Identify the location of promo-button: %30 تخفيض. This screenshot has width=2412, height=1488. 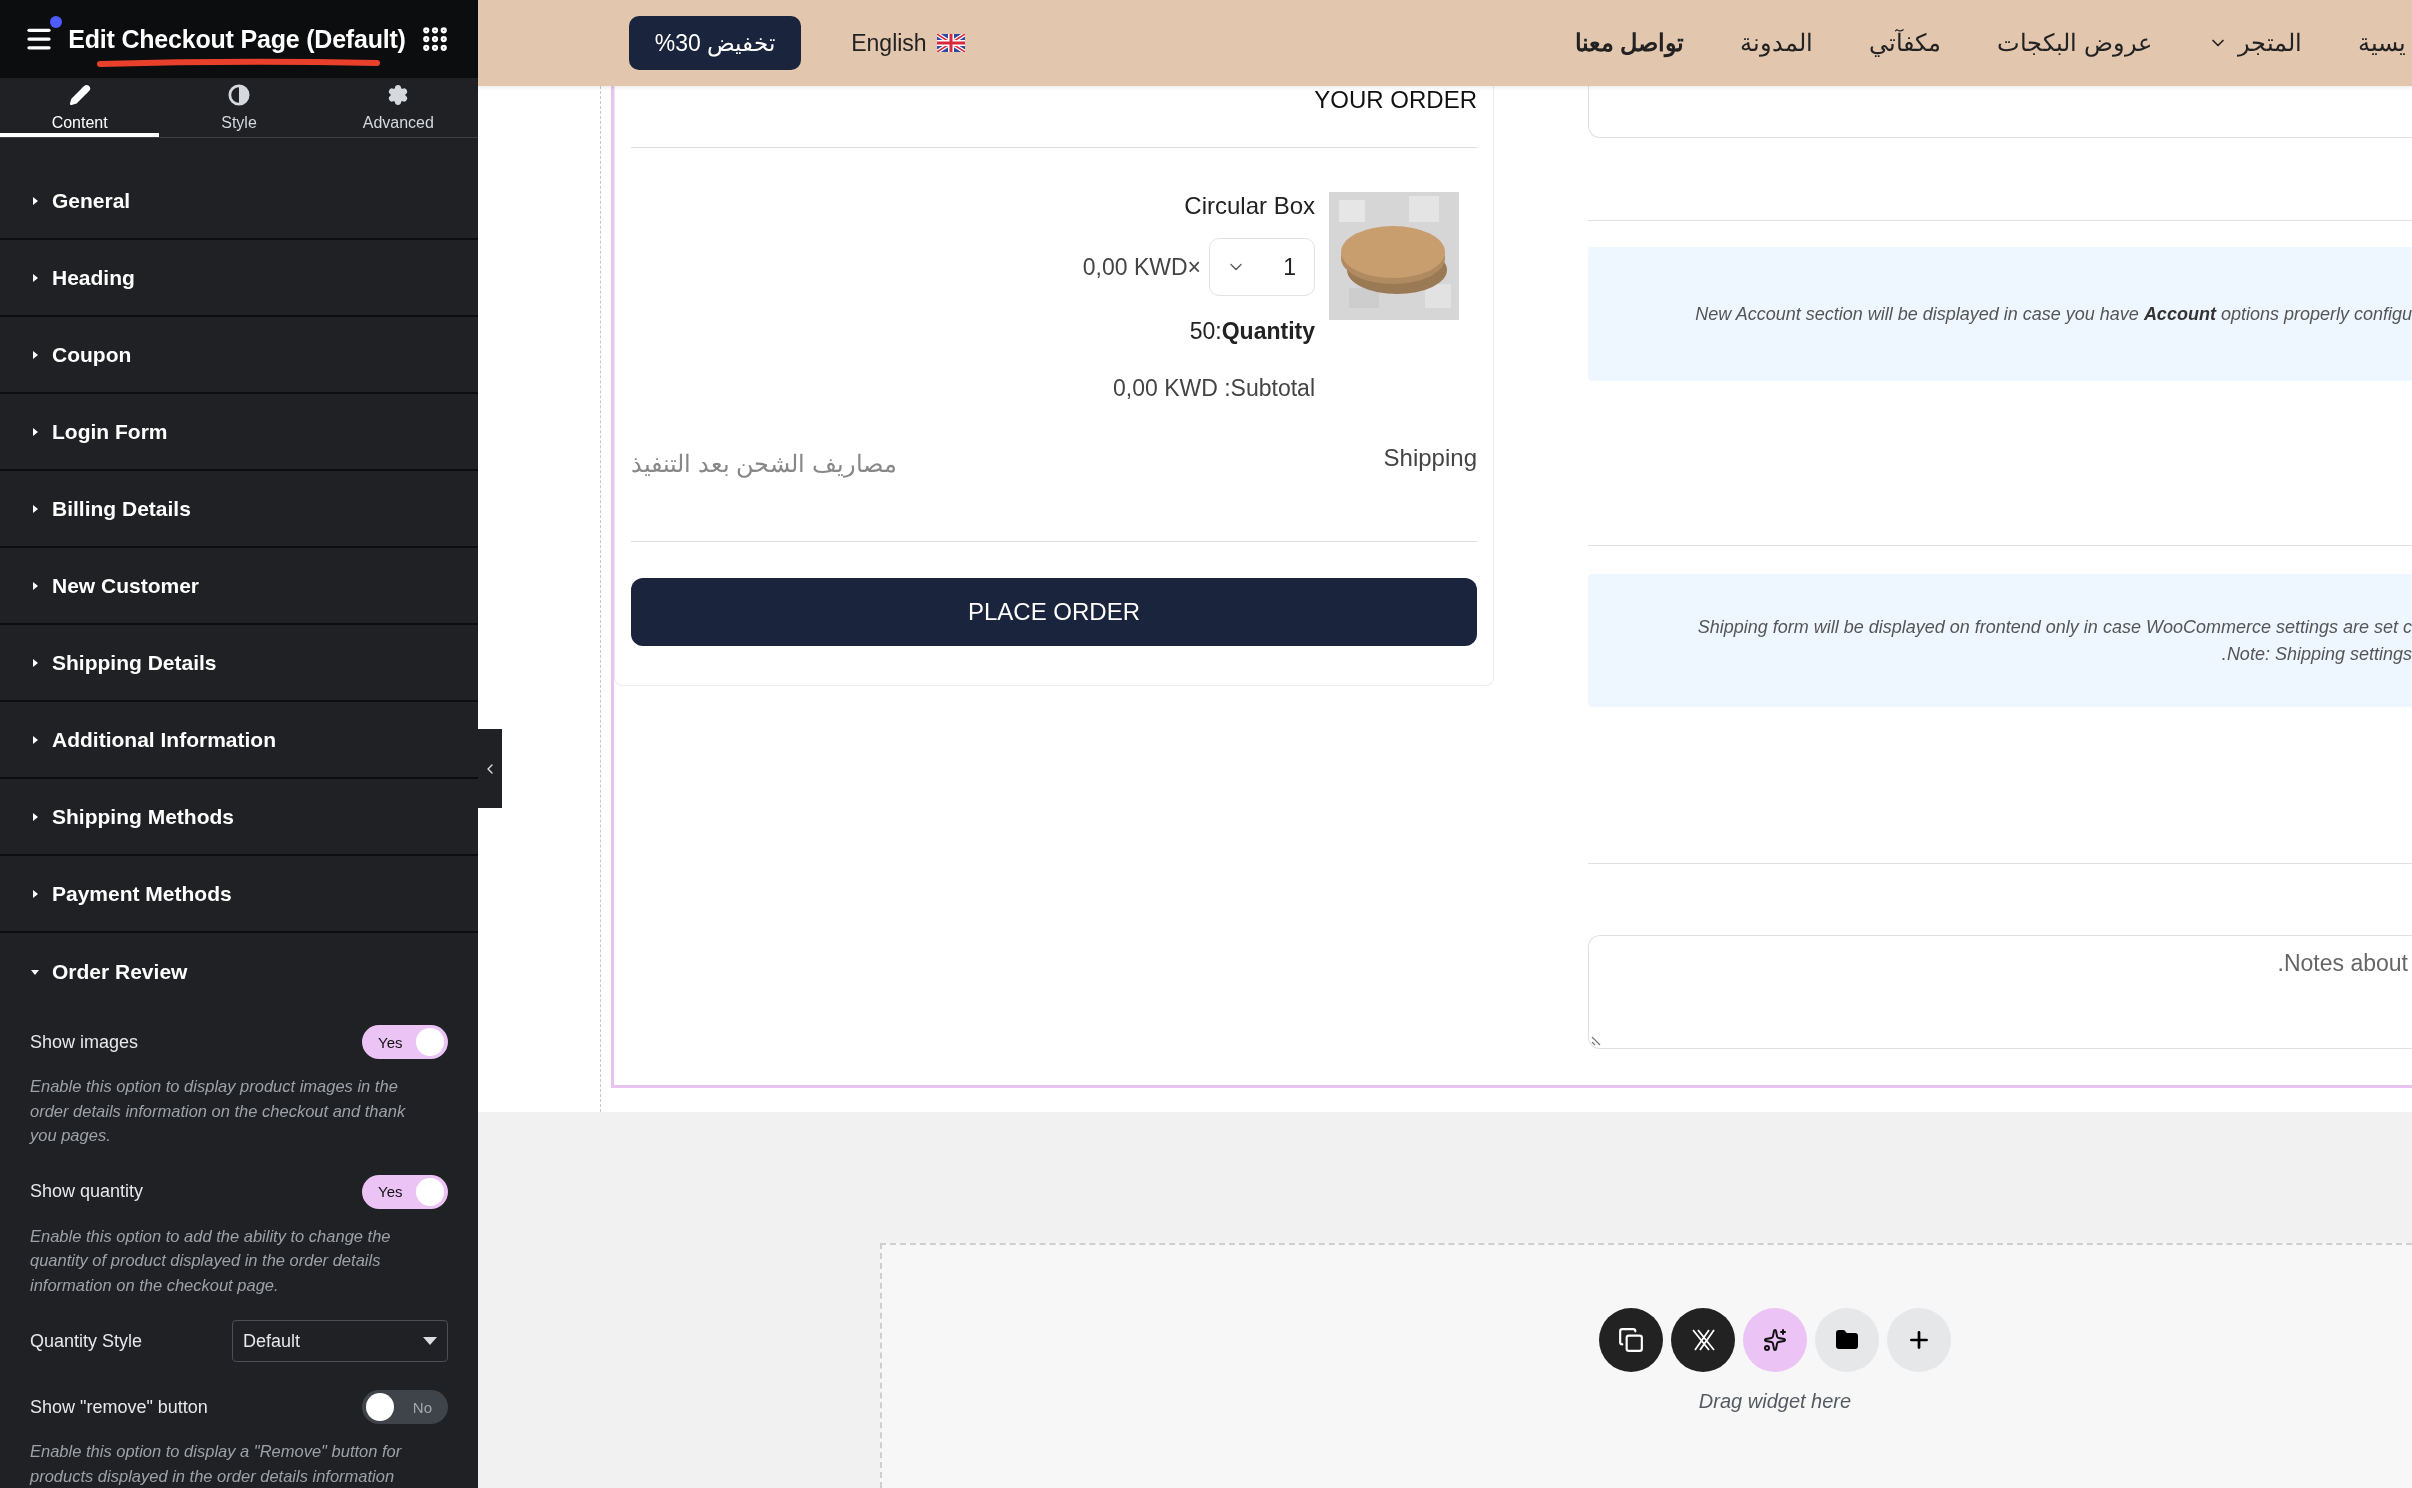
(715, 43).